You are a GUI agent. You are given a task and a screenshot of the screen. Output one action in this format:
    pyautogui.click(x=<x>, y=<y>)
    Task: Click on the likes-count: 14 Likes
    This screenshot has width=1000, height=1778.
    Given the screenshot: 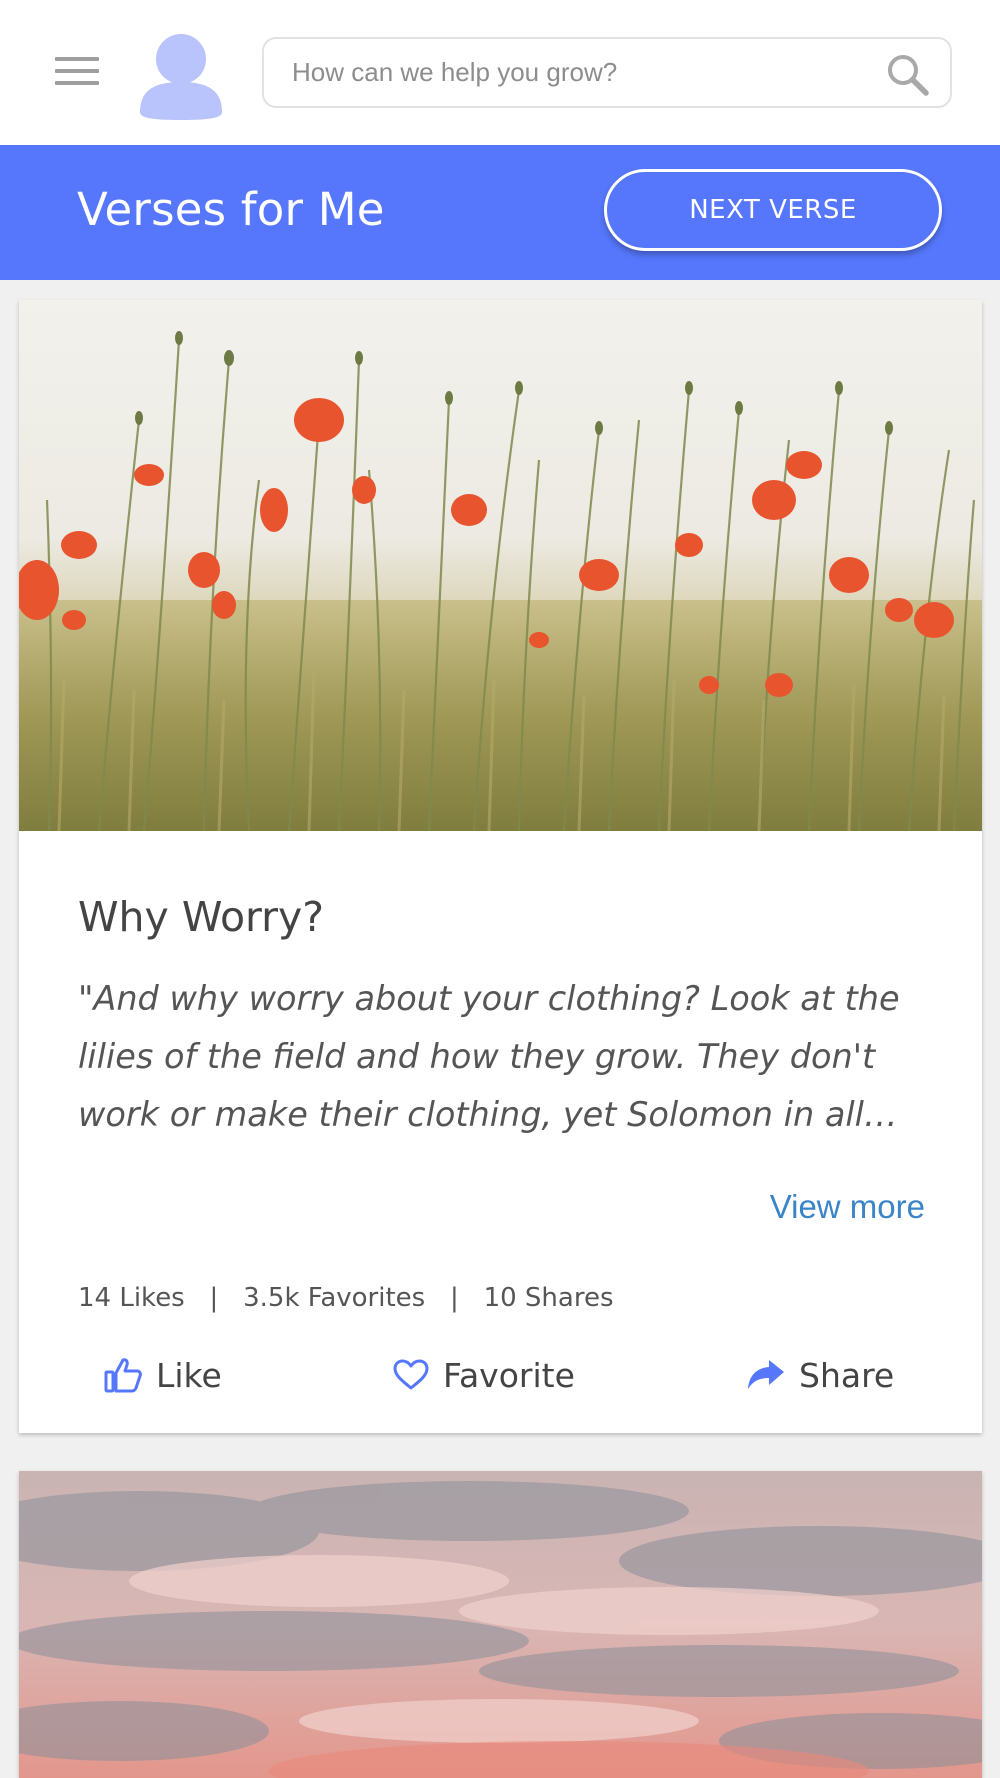 What is the action you would take?
    pyautogui.click(x=131, y=1298)
    